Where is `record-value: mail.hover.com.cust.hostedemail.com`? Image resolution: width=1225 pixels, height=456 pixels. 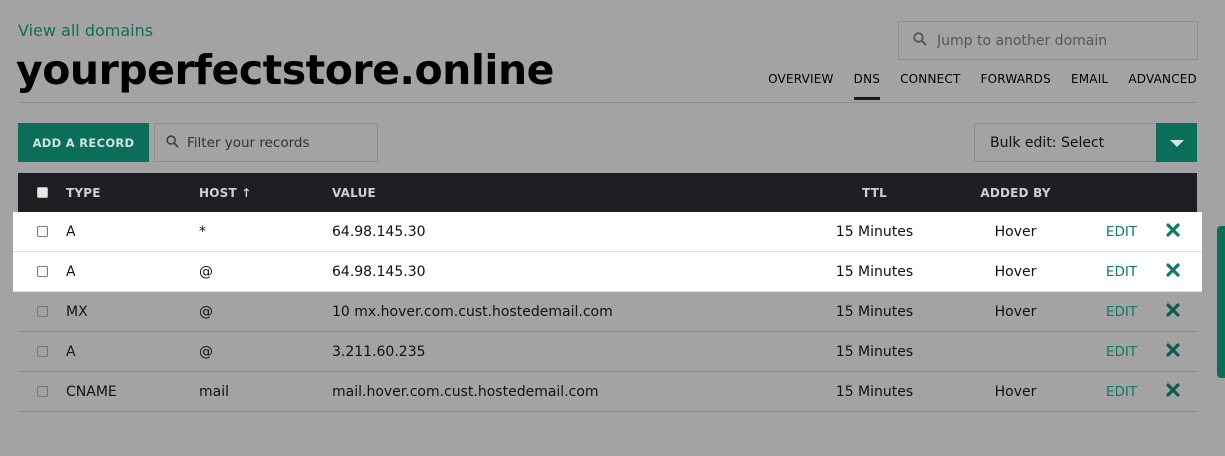 record-value: mail.hover.com.cust.hostedemail.com is located at coordinates (465, 391).